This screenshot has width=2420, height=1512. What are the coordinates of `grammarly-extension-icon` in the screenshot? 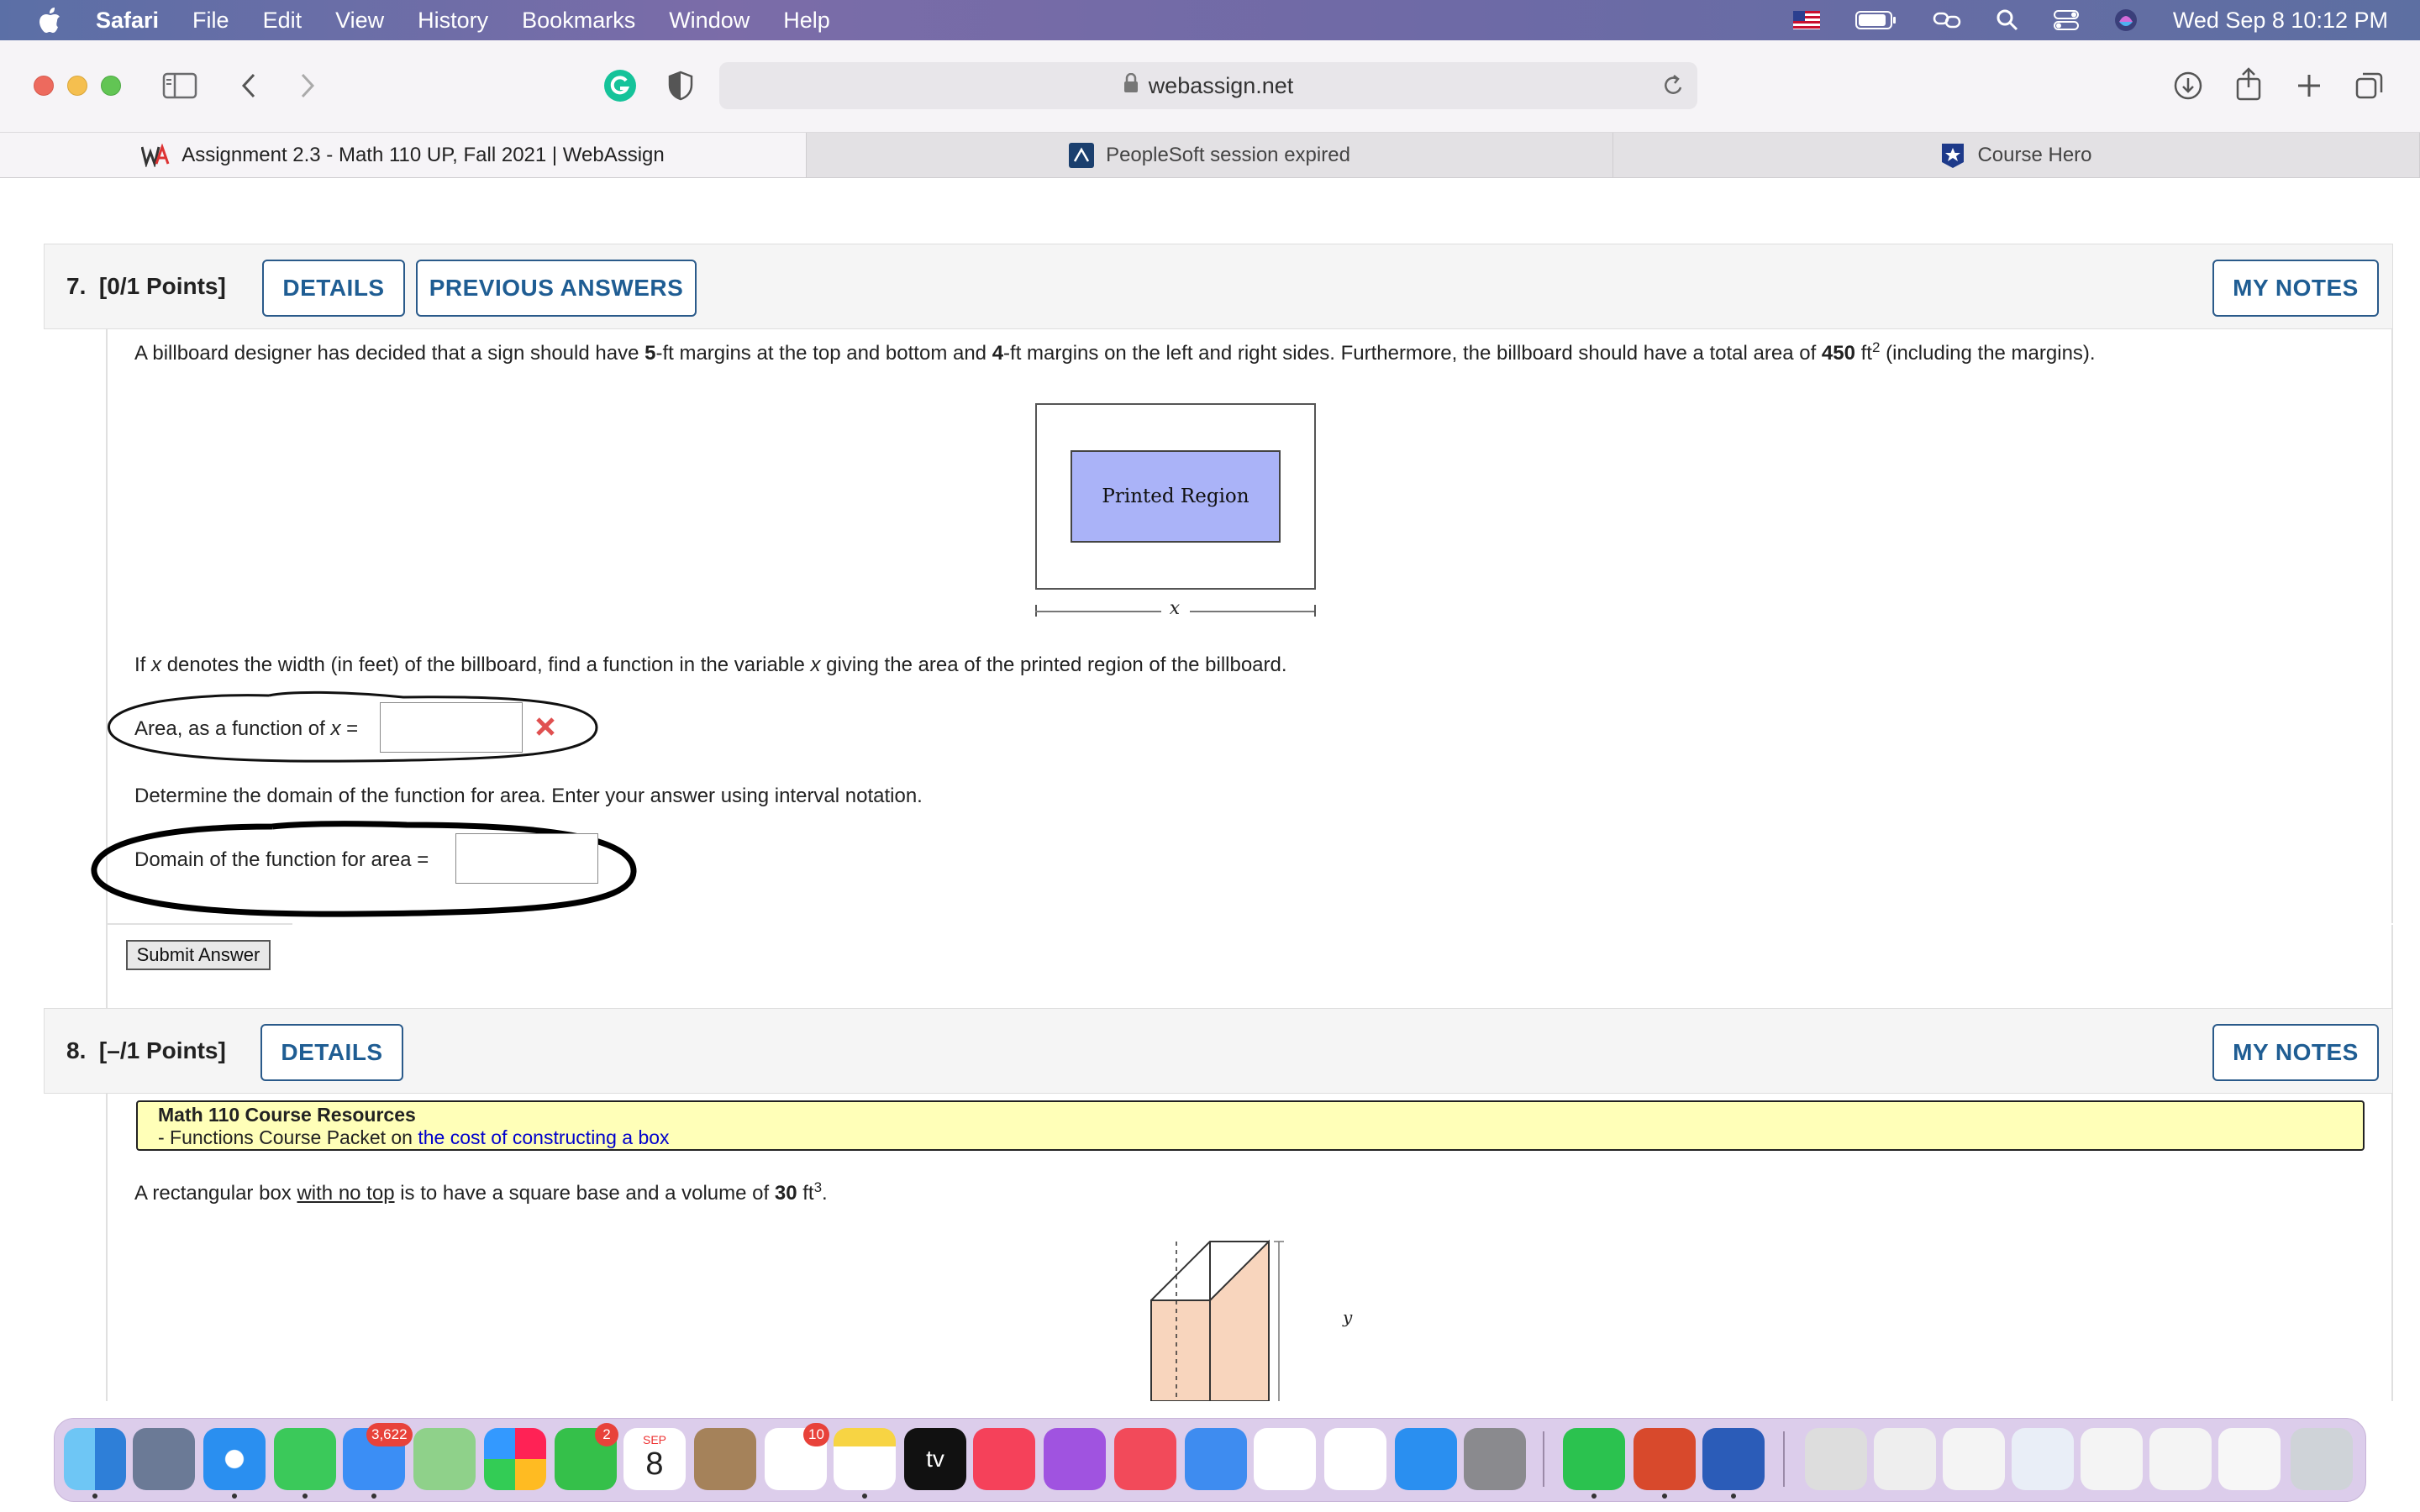 It's located at (620, 85).